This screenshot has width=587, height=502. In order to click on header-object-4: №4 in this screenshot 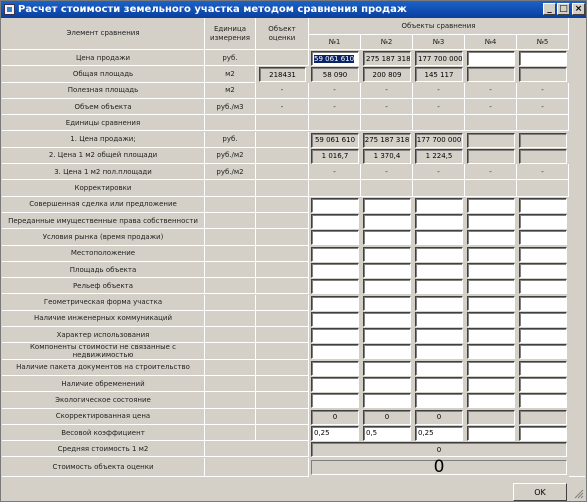, I will do `click(491, 42)`.